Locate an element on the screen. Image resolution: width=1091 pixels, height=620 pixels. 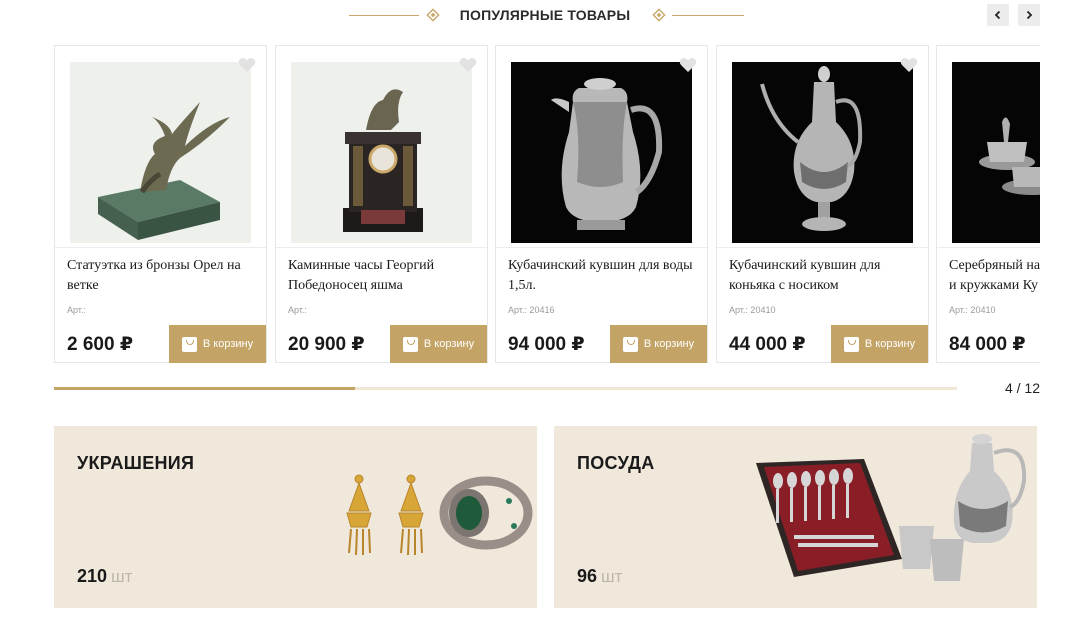
product-name: Кубачинский кувшин для коньяка с носиком is located at coordinates (822, 276).